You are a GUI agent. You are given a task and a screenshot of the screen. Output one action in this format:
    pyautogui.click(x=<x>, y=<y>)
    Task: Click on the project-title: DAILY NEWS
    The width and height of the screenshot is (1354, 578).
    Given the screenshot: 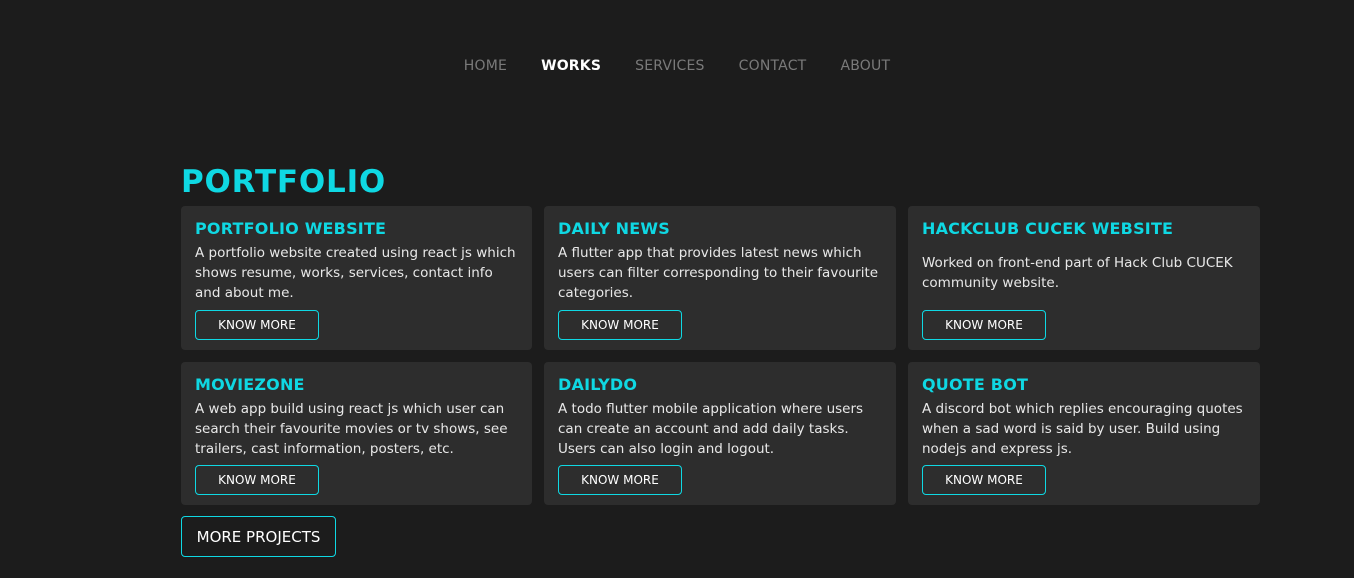 What is the action you would take?
    pyautogui.click(x=614, y=228)
    